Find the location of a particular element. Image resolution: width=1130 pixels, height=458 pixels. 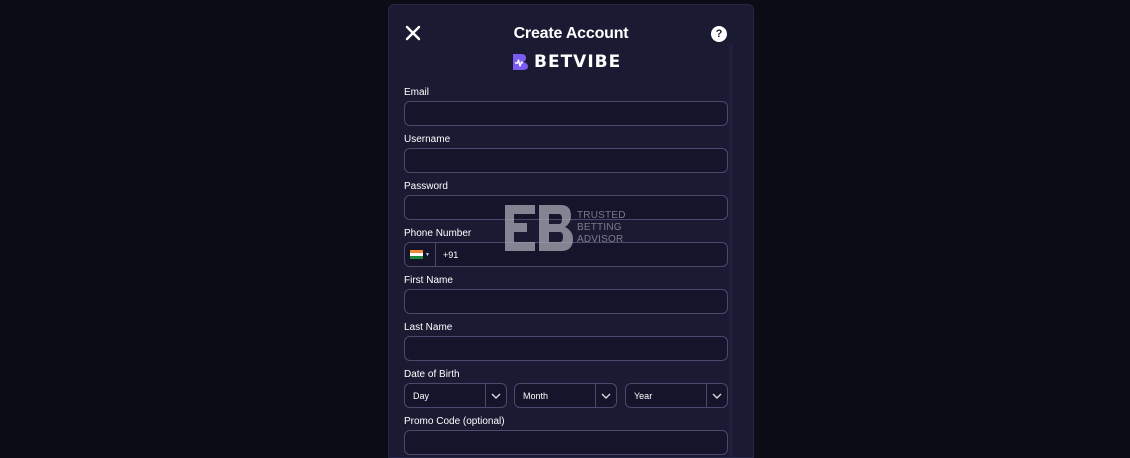

promo-code-label: Promo Code (optional) is located at coordinates (454, 421).